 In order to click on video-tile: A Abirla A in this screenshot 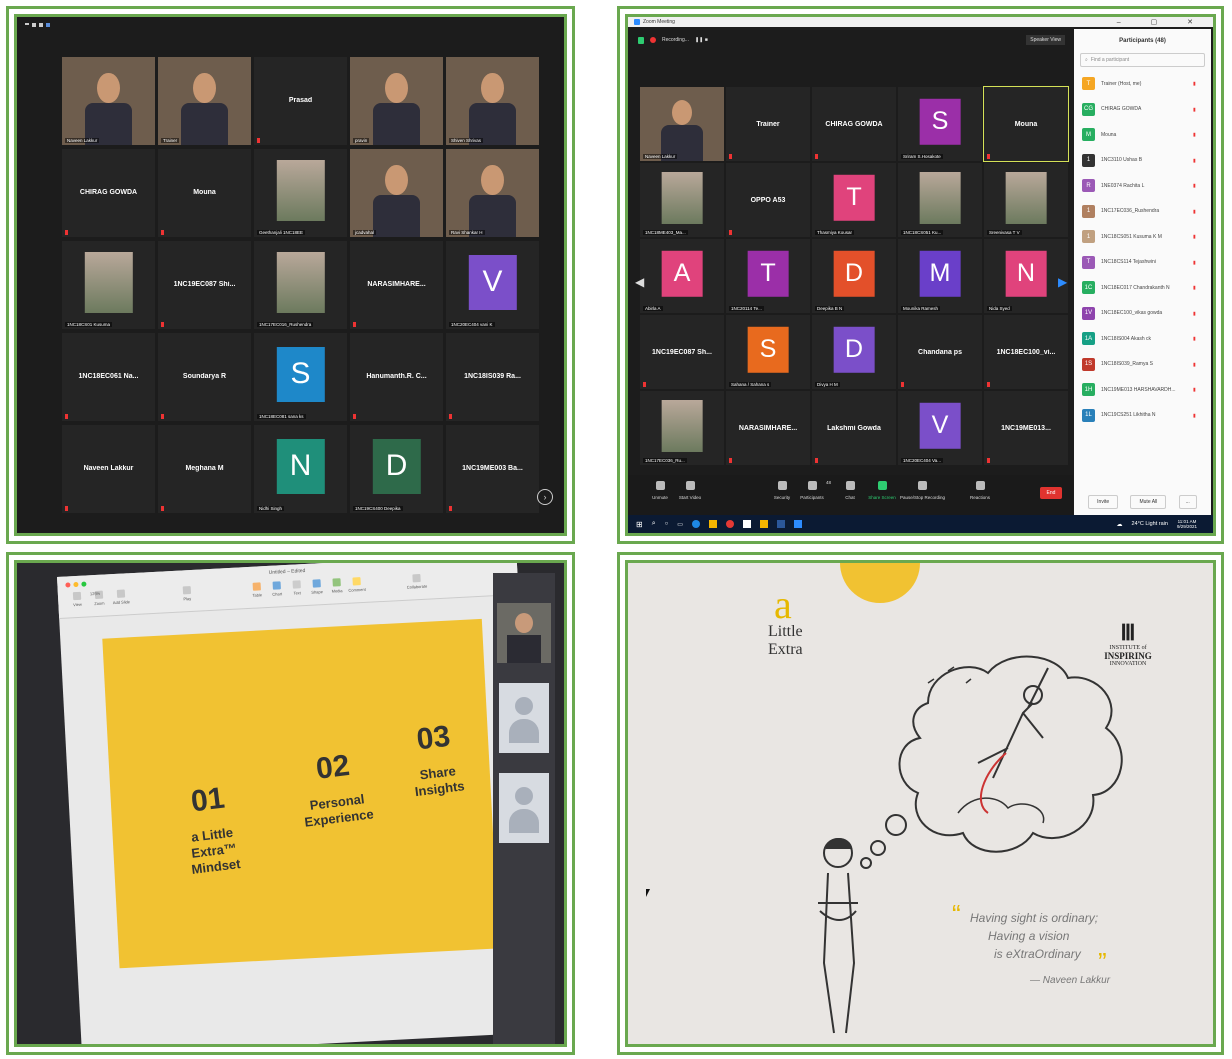, I will do `click(682, 276)`.